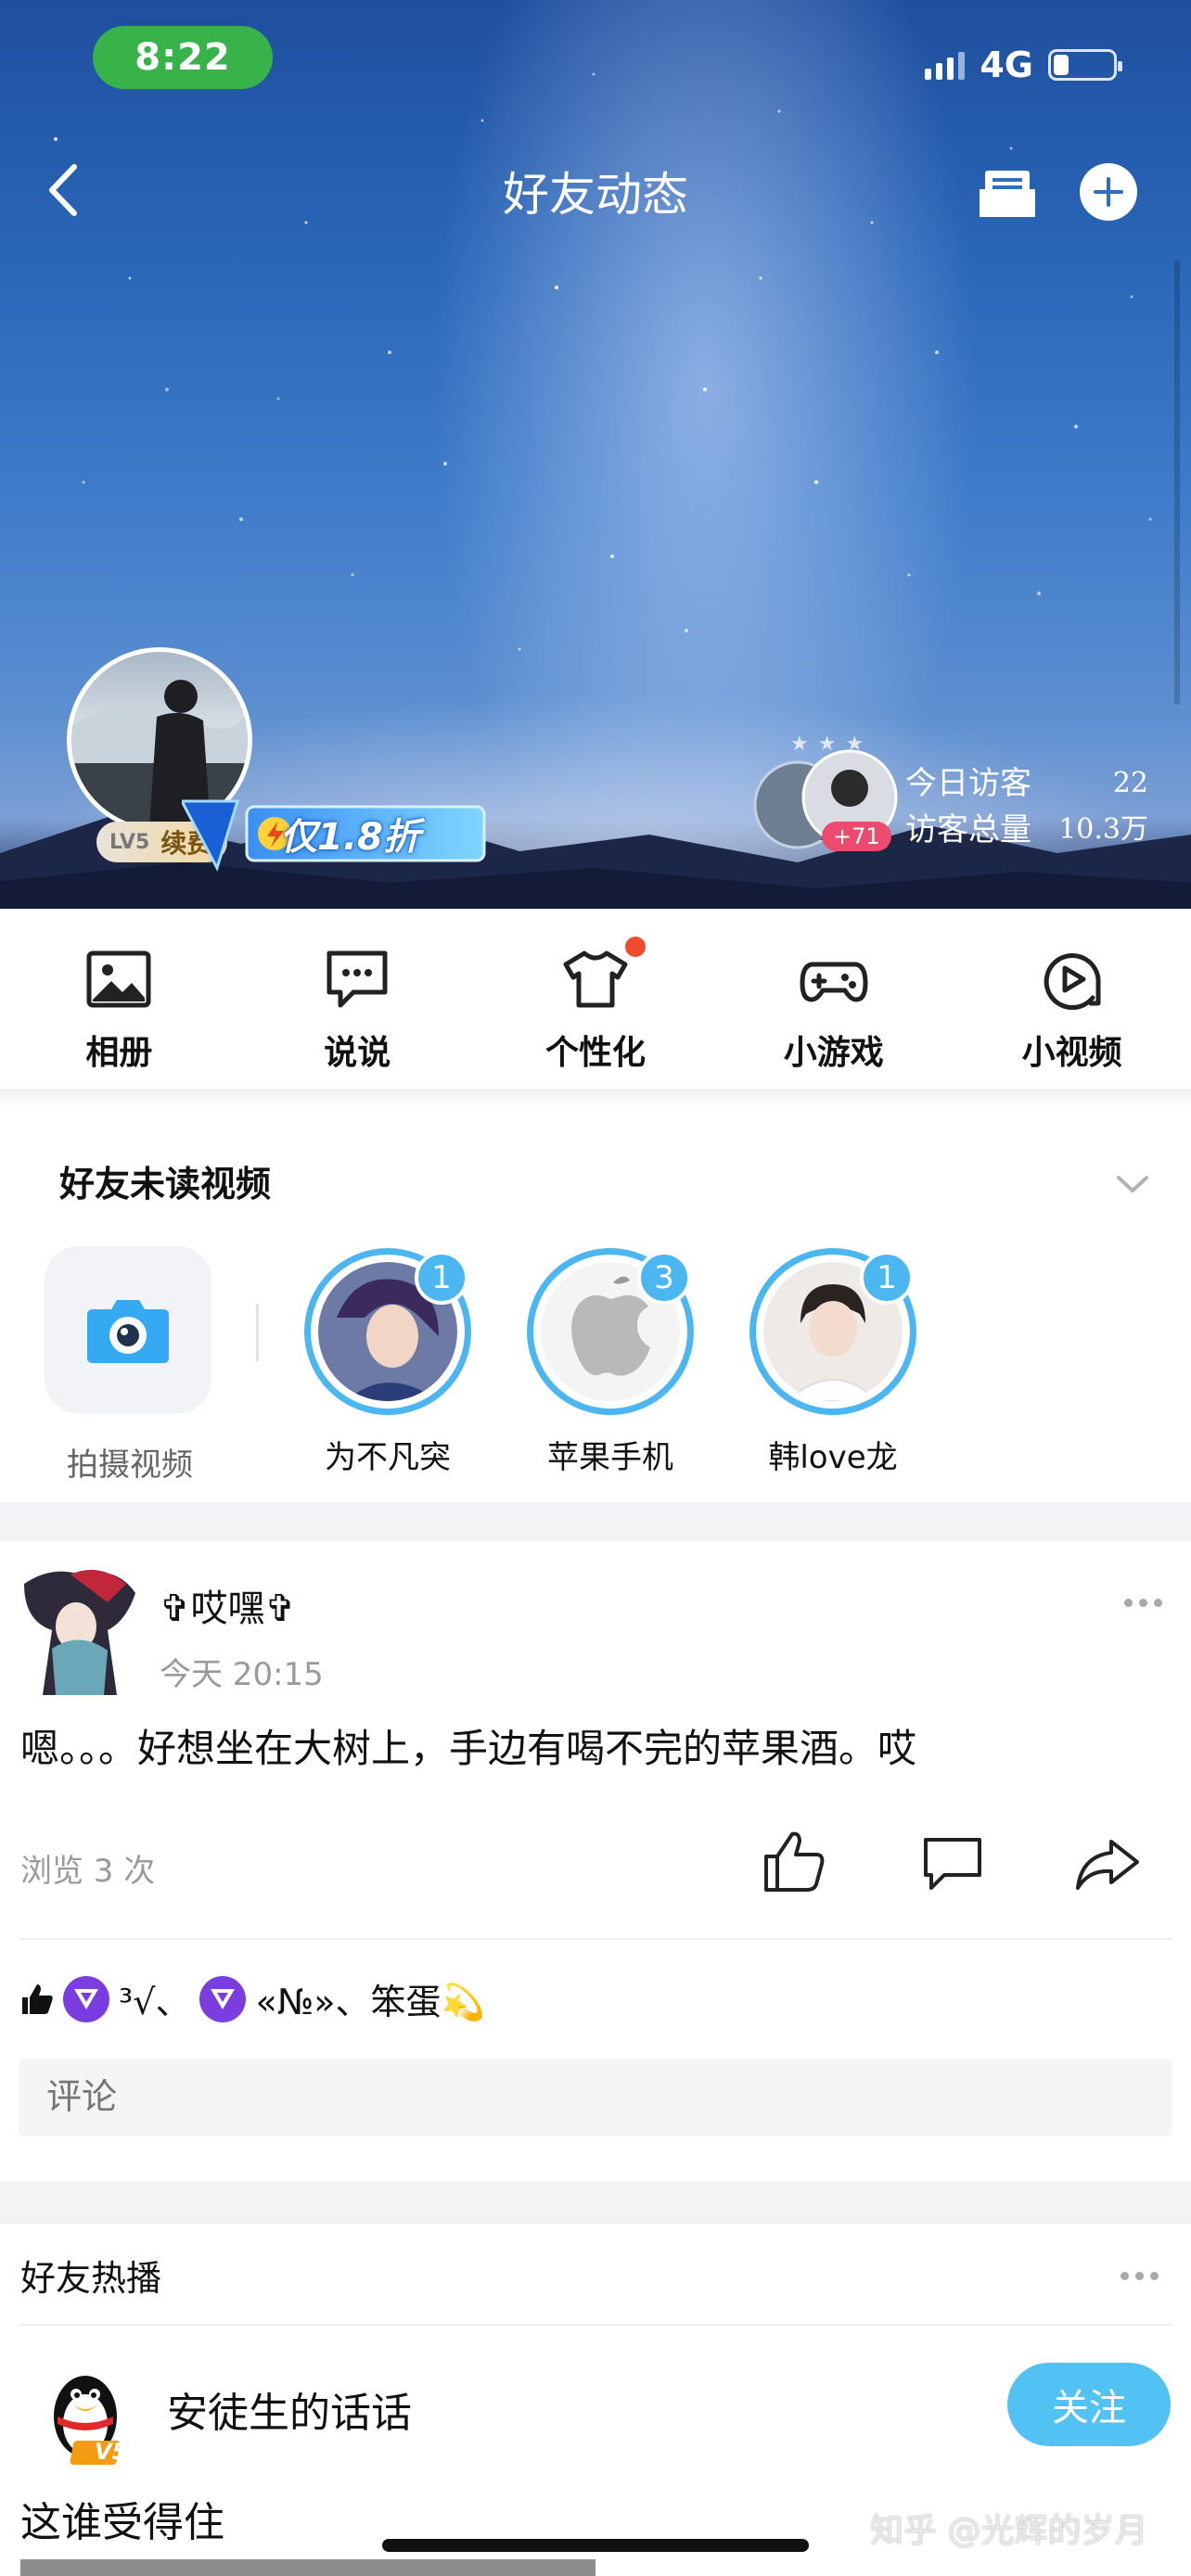 This screenshot has height=2576, width=1191. I want to click on quick-menu: 相册 说说 个性化 小游戏 小视频, so click(595, 1002).